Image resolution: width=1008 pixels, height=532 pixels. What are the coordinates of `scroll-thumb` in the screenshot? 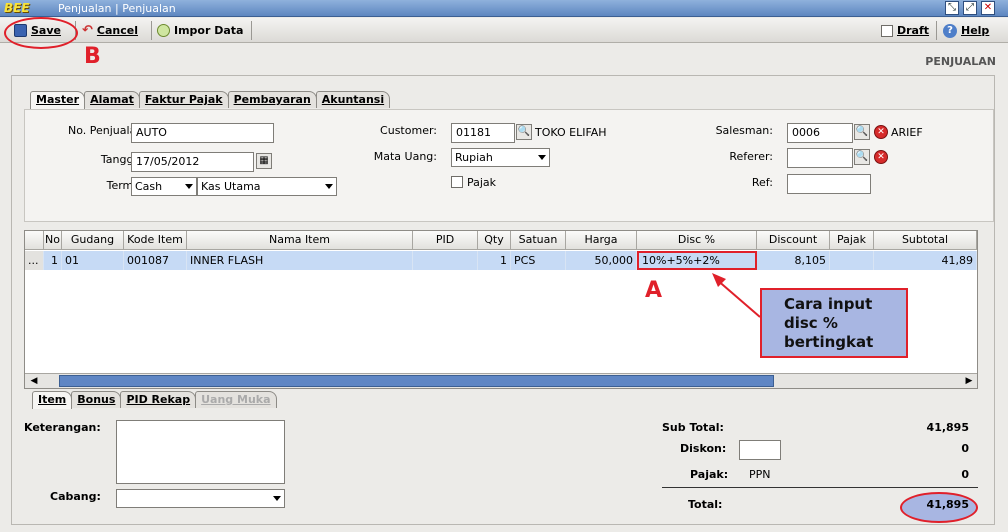 It's located at (416, 381).